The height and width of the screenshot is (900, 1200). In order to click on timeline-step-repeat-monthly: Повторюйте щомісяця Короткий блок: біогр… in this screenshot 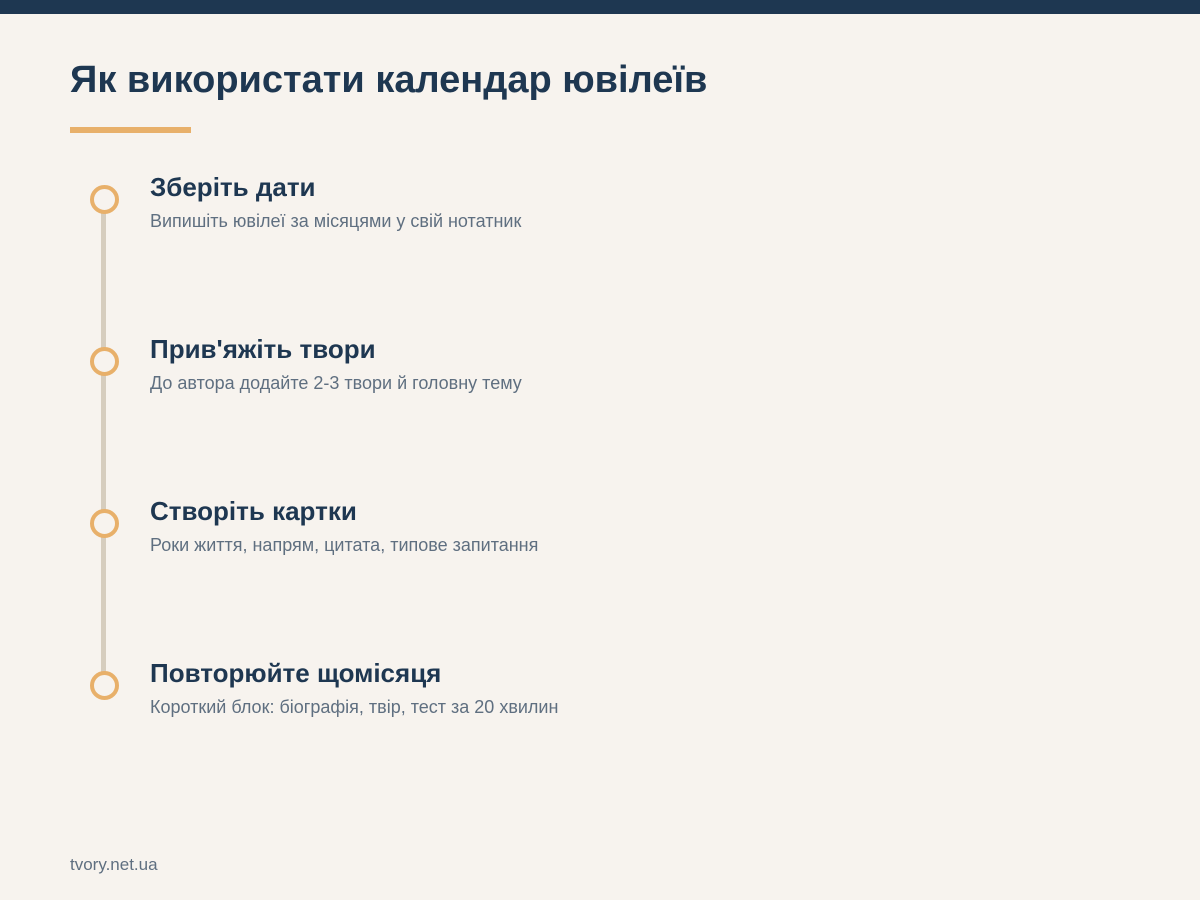, I will do `click(600, 704)`.